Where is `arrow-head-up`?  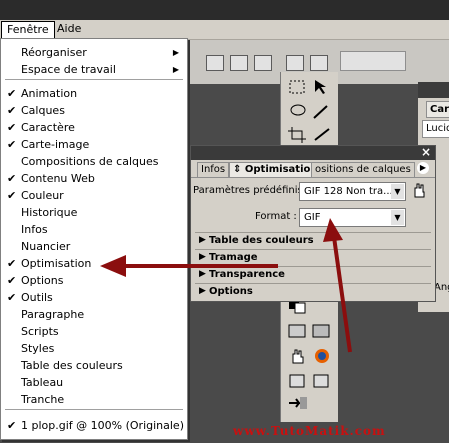 arrow-head-up is located at coordinates (333, 230).